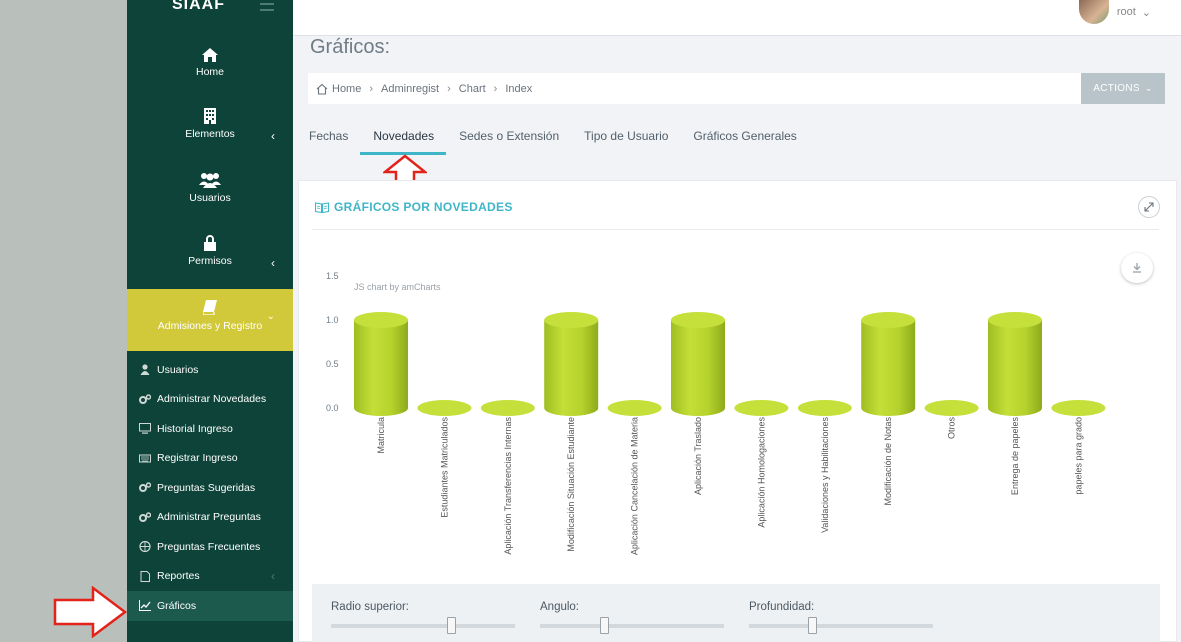  Describe the element at coordinates (90, 612) in the screenshot. I see `annotation-arrow-right-icon` at that location.